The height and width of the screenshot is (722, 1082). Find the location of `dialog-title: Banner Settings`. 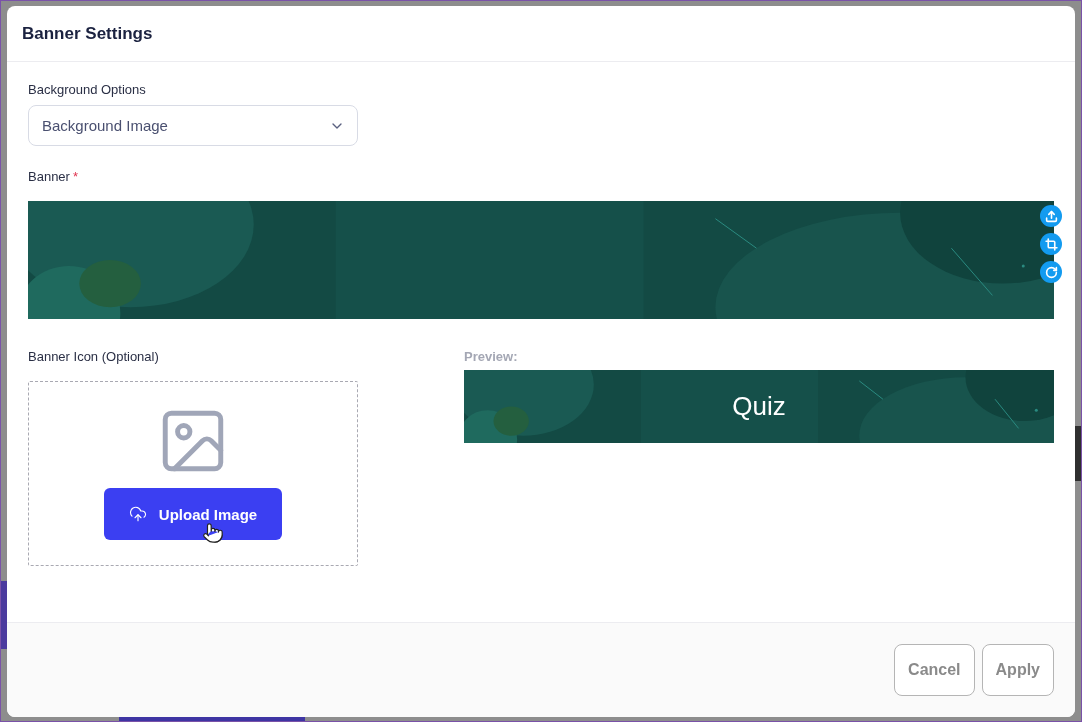

dialog-title: Banner Settings is located at coordinates (87, 33).